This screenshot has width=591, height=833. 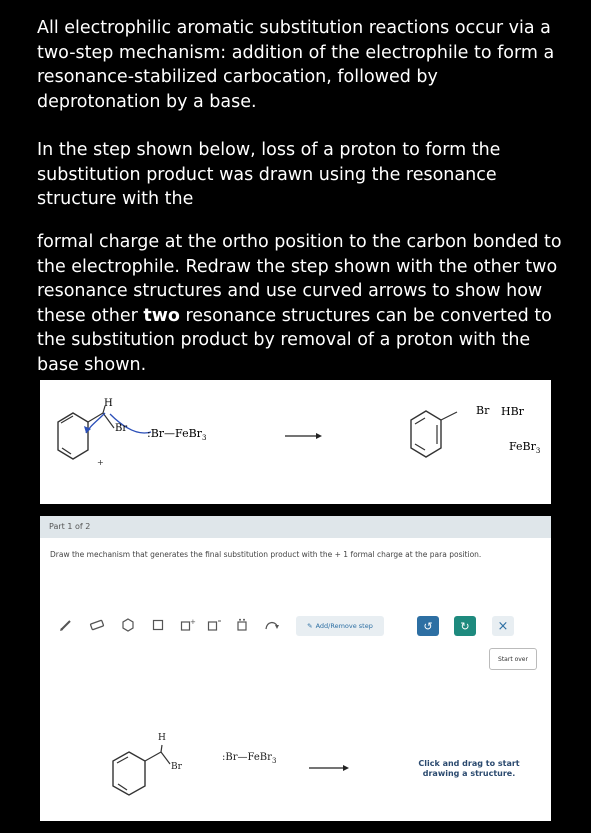 I want to click on product-c-br-bond, so click(x=449, y=416).